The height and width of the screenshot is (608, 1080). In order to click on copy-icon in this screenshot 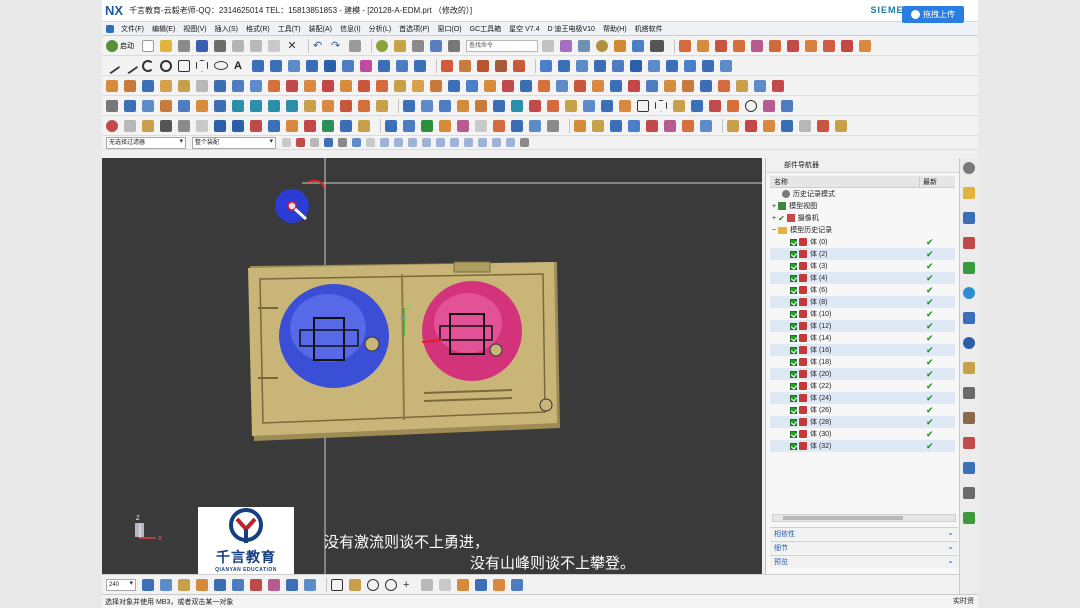, I will do `click(256, 45)`.